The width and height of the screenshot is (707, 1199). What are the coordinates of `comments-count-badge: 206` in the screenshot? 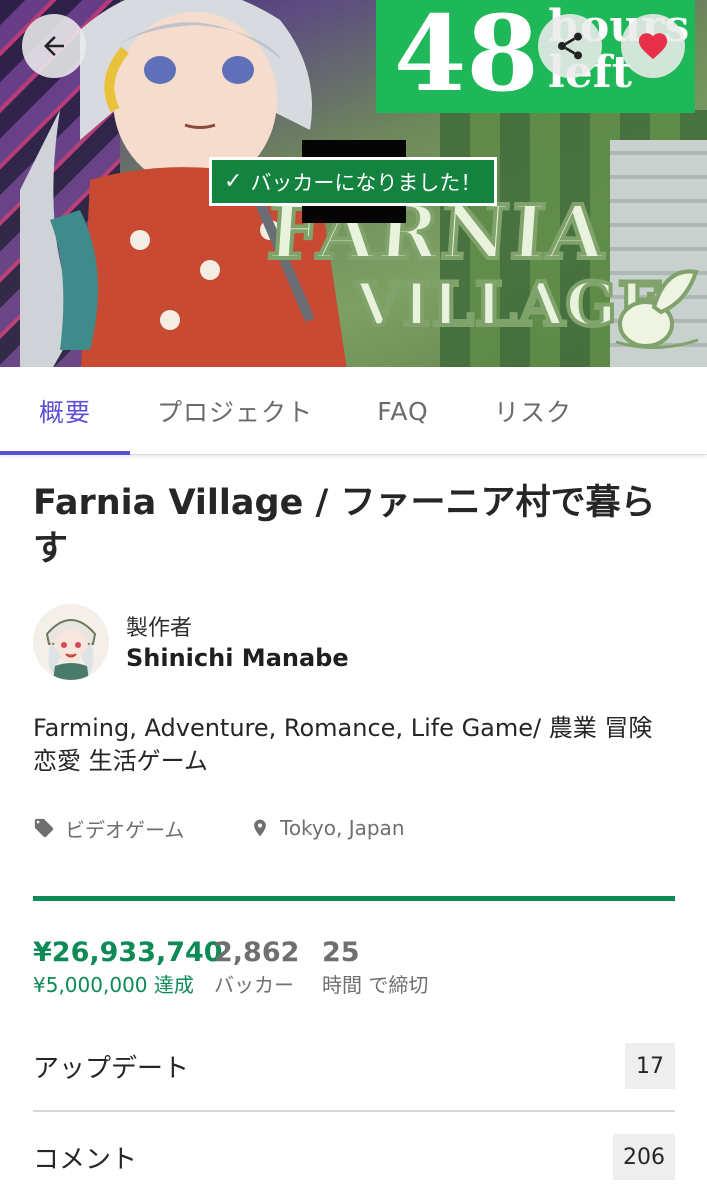 It's located at (644, 1157).